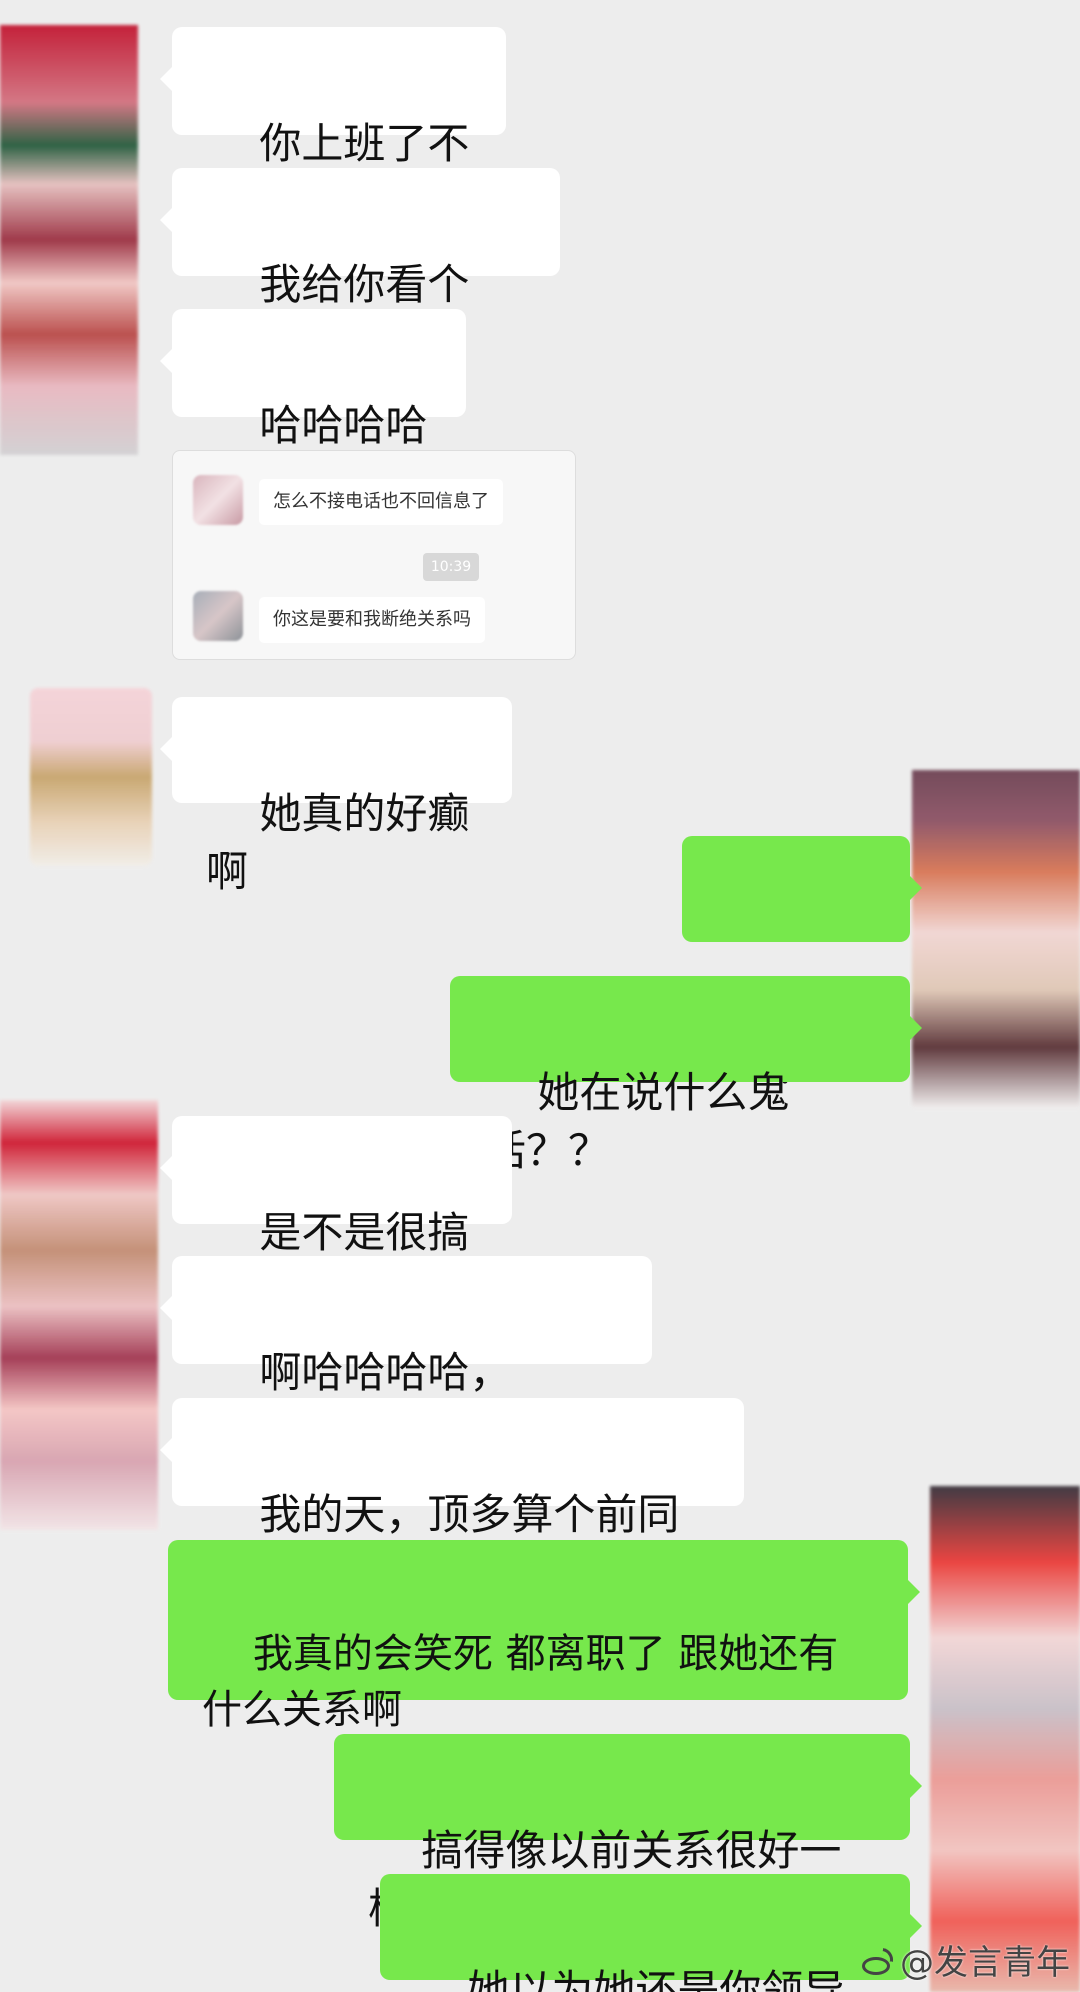 This screenshot has width=1080, height=1992. I want to click on message-text: 她以为她还是你领导啊, so click(656, 1979).